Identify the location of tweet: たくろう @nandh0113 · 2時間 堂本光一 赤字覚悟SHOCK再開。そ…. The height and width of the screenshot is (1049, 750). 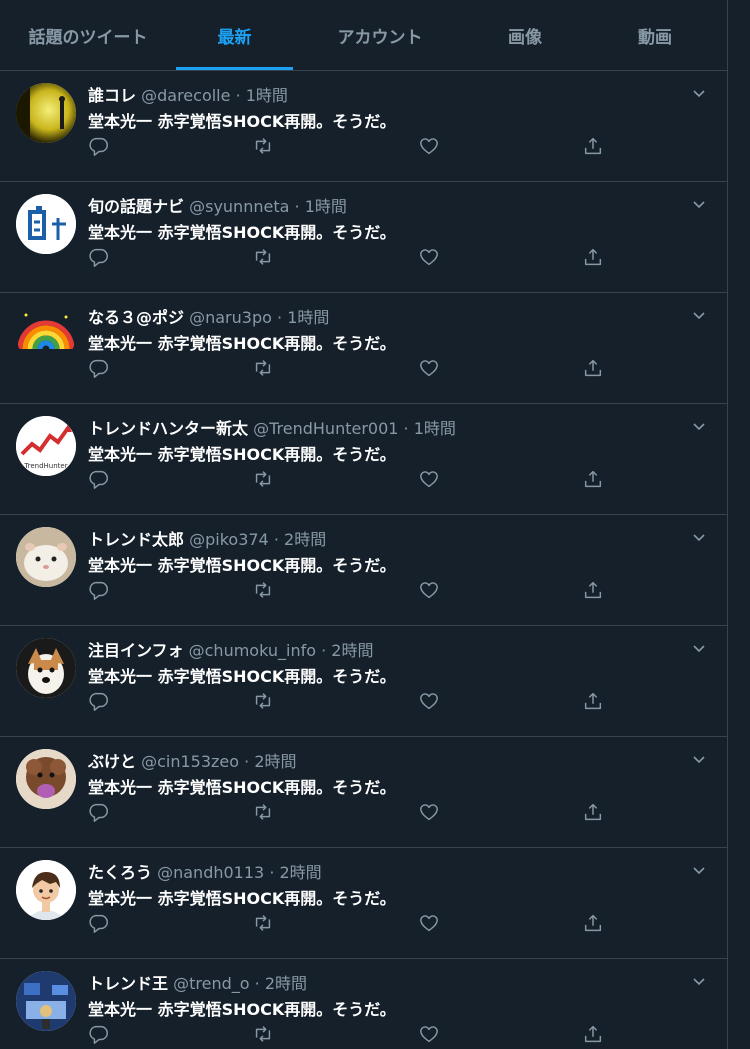
(363, 903).